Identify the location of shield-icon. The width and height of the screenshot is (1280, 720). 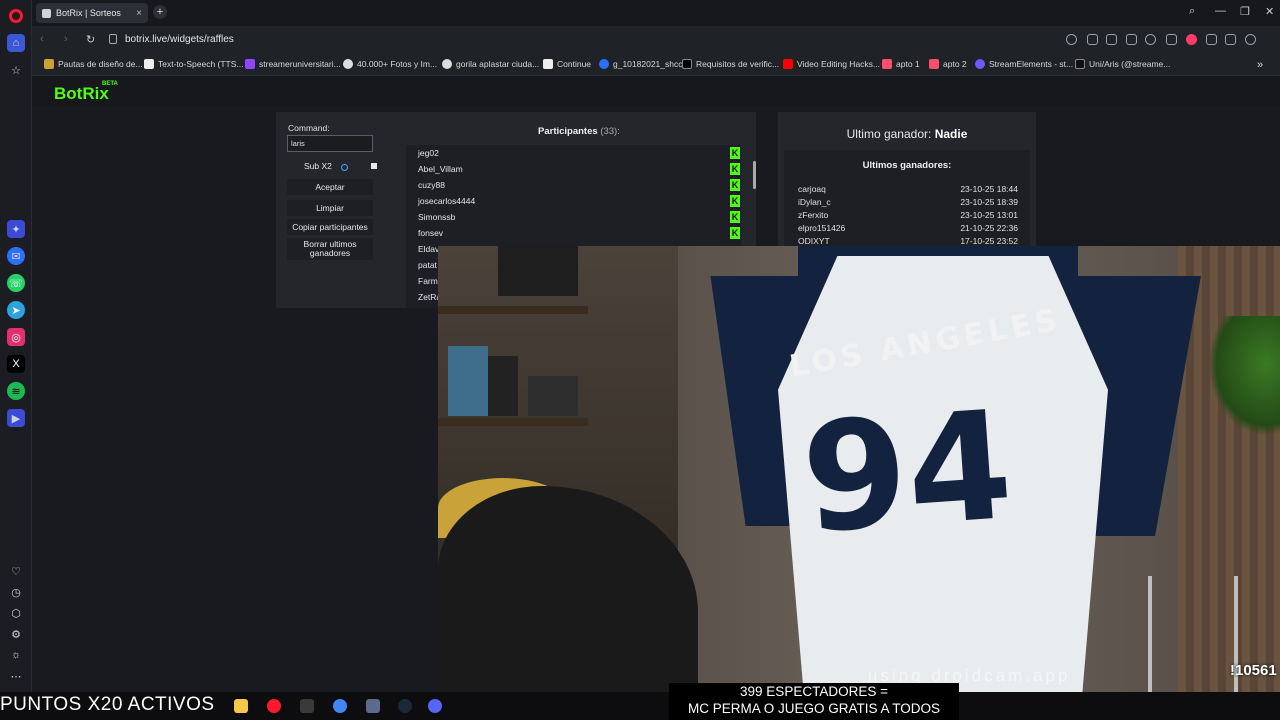
(1131, 39).